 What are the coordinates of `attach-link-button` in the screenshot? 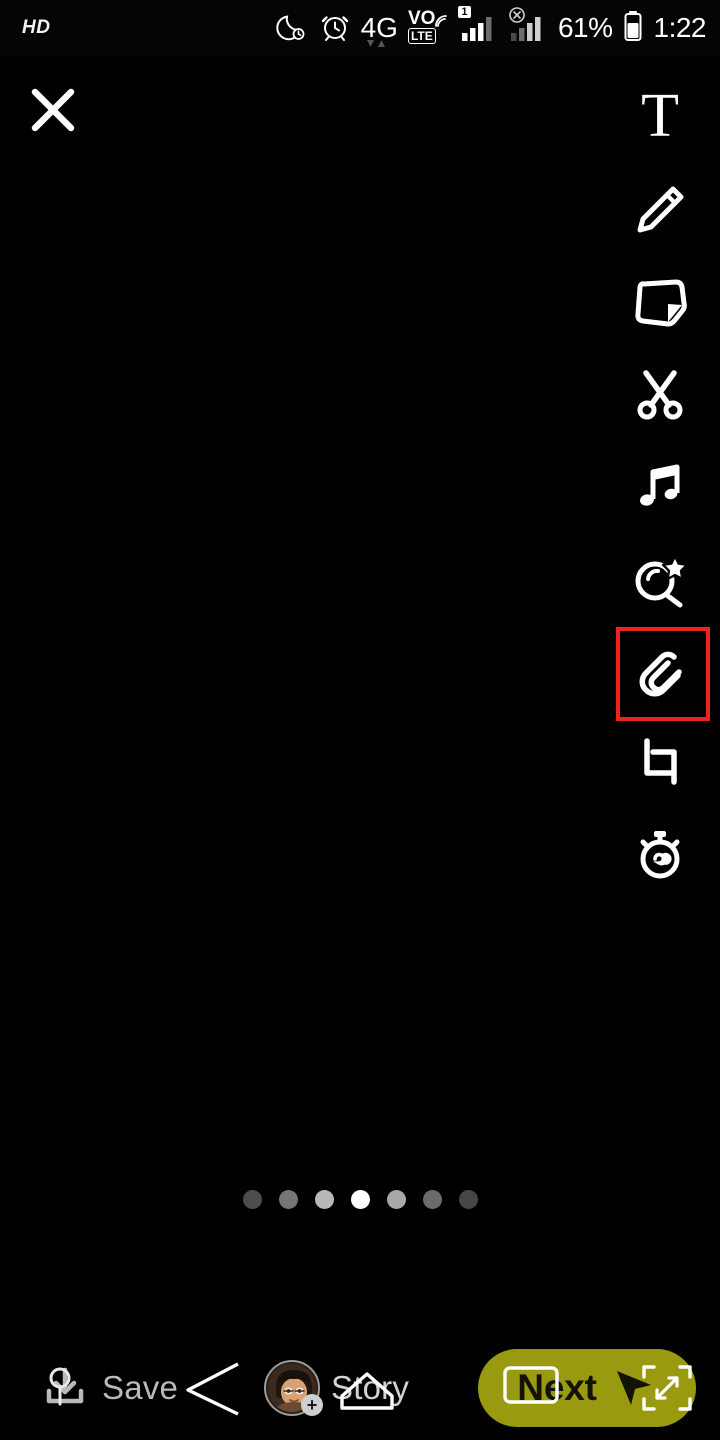 It's located at (663, 672).